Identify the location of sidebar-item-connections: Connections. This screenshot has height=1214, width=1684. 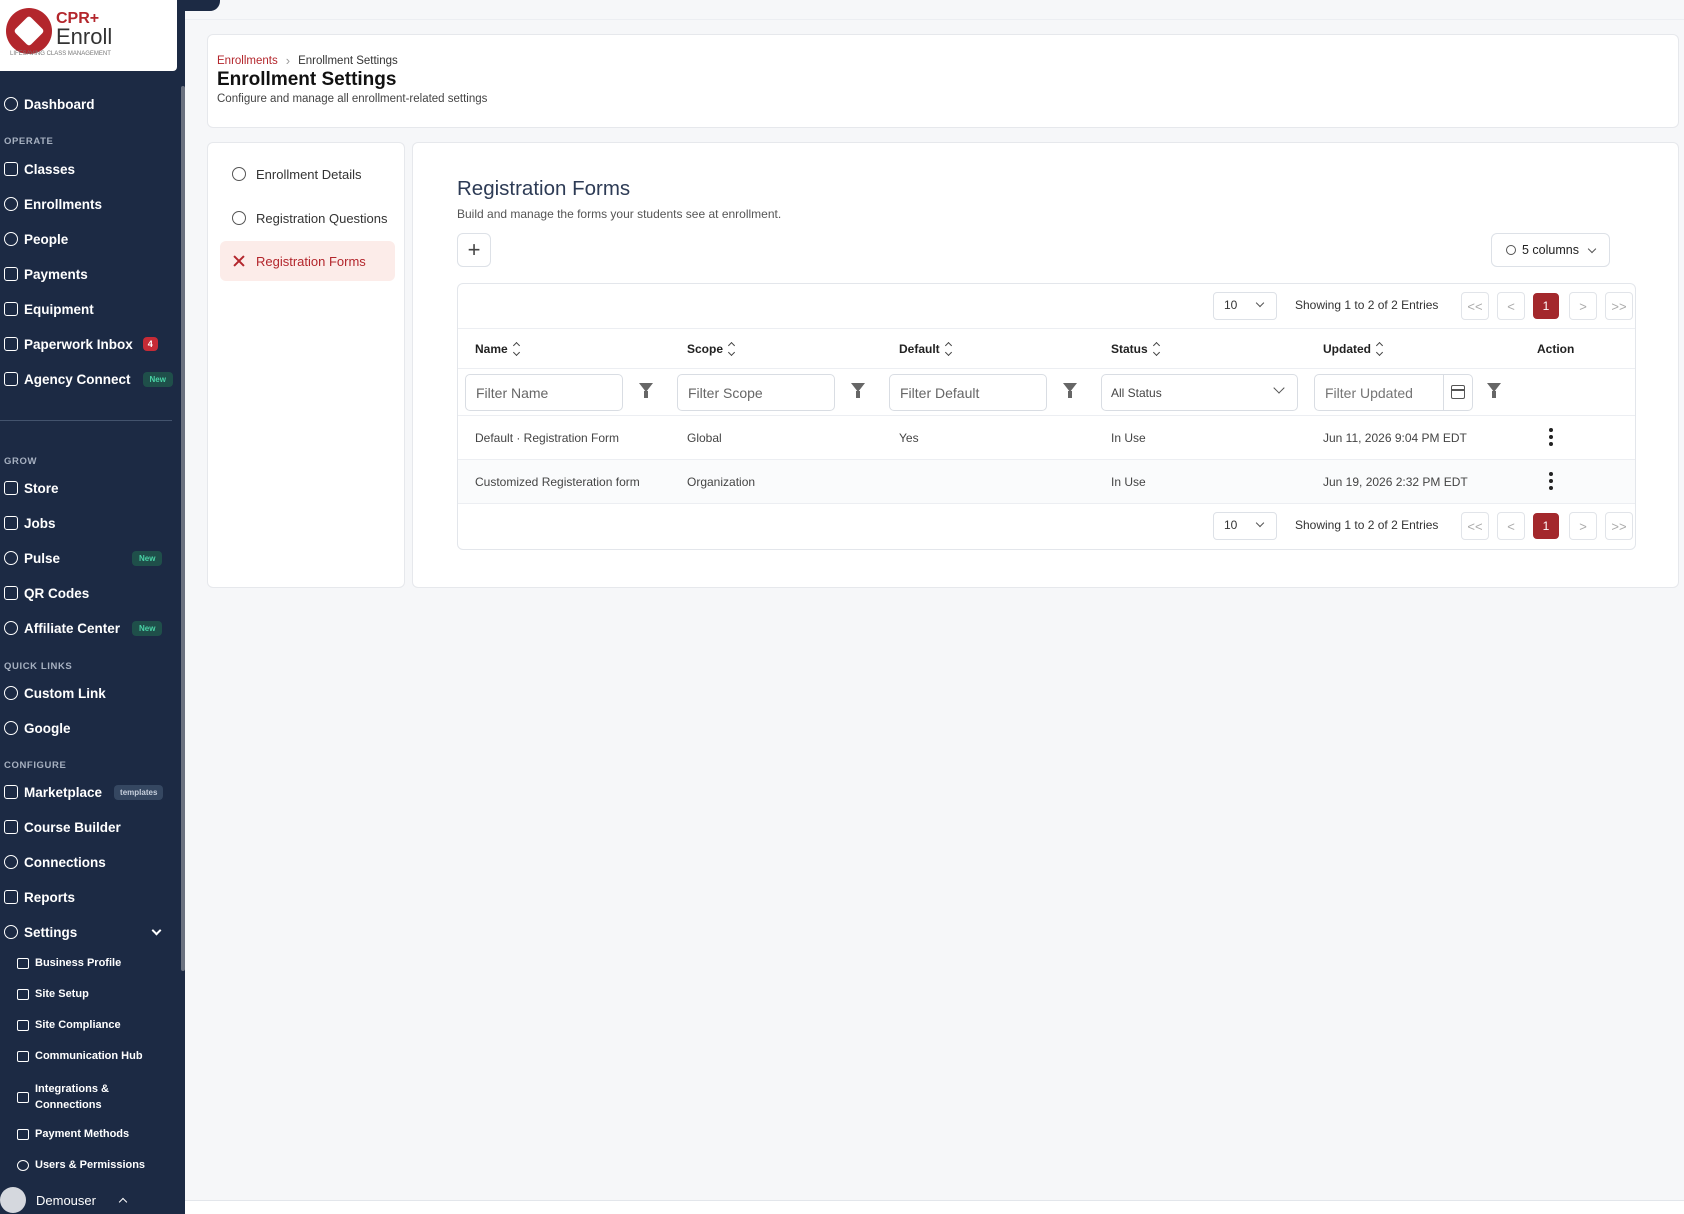
(55, 862).